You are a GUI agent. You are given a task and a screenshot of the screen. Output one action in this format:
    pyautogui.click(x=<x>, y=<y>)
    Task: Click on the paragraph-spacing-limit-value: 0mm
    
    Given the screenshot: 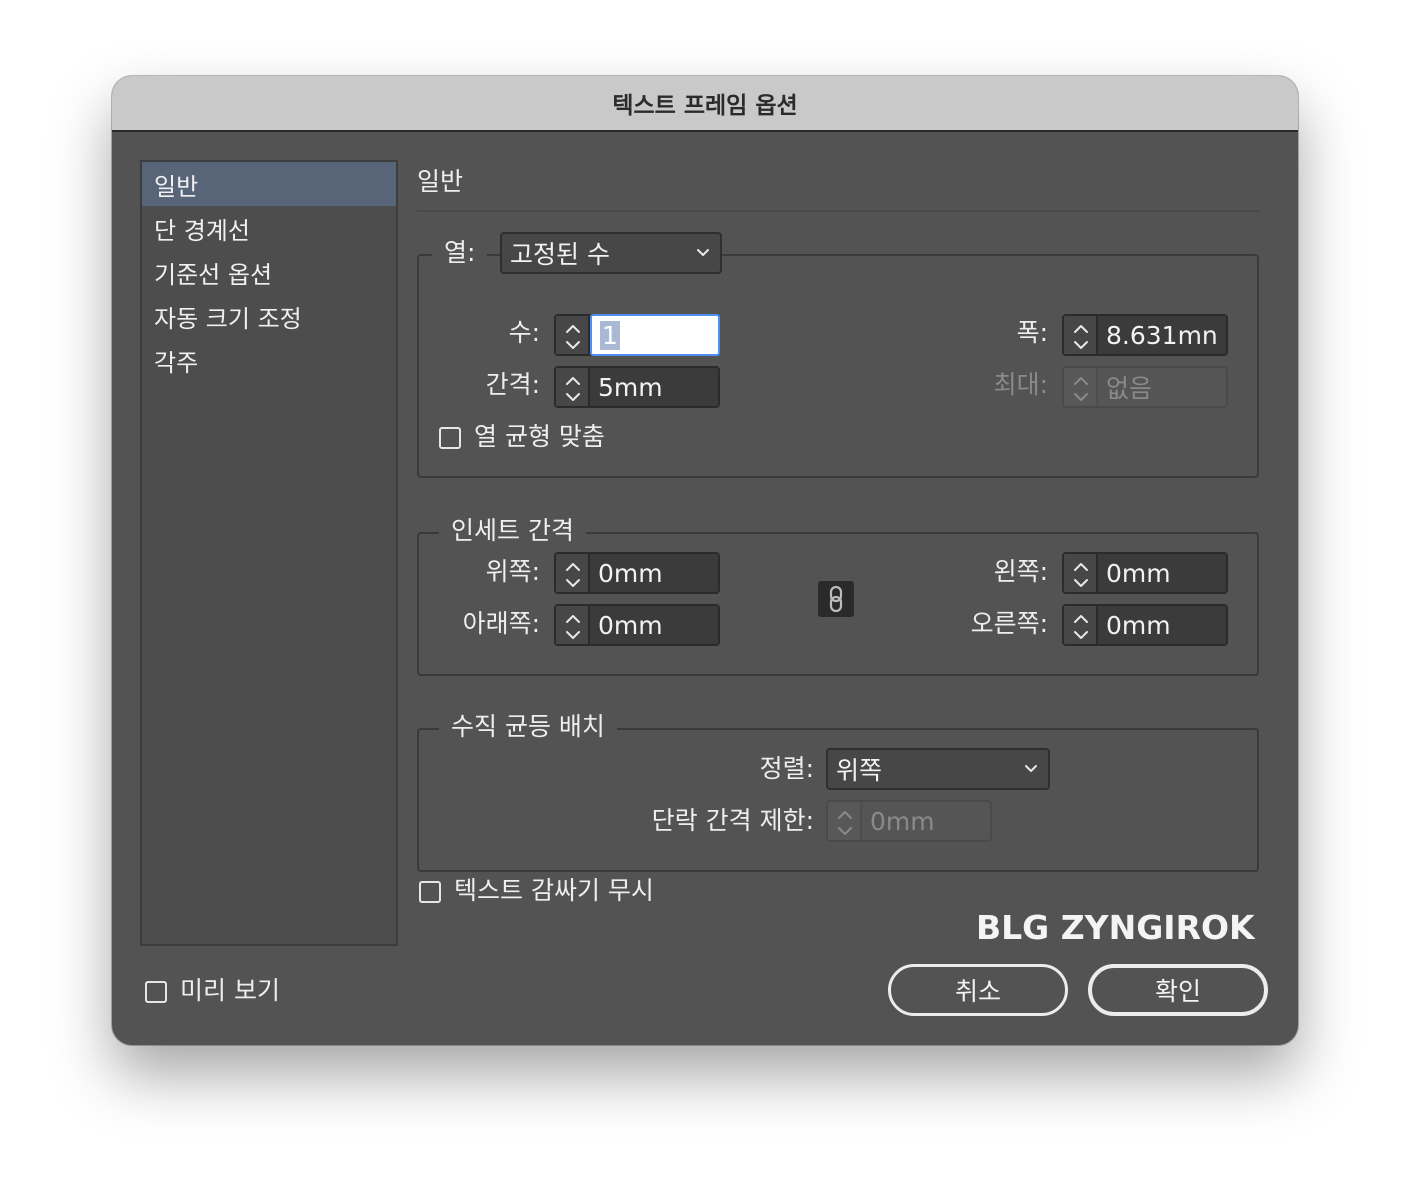 What is the action you would take?
    pyautogui.click(x=902, y=821)
    